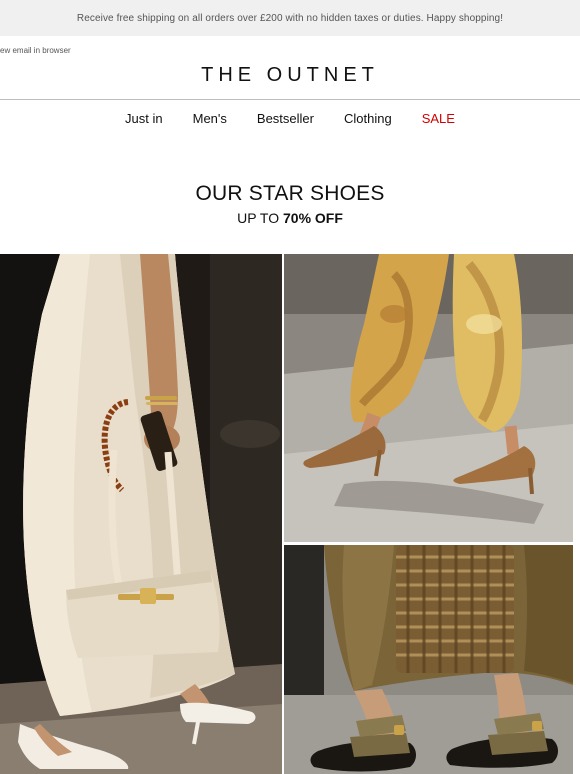  I want to click on hero-image-bottom-right-illustration, so click(428, 659).